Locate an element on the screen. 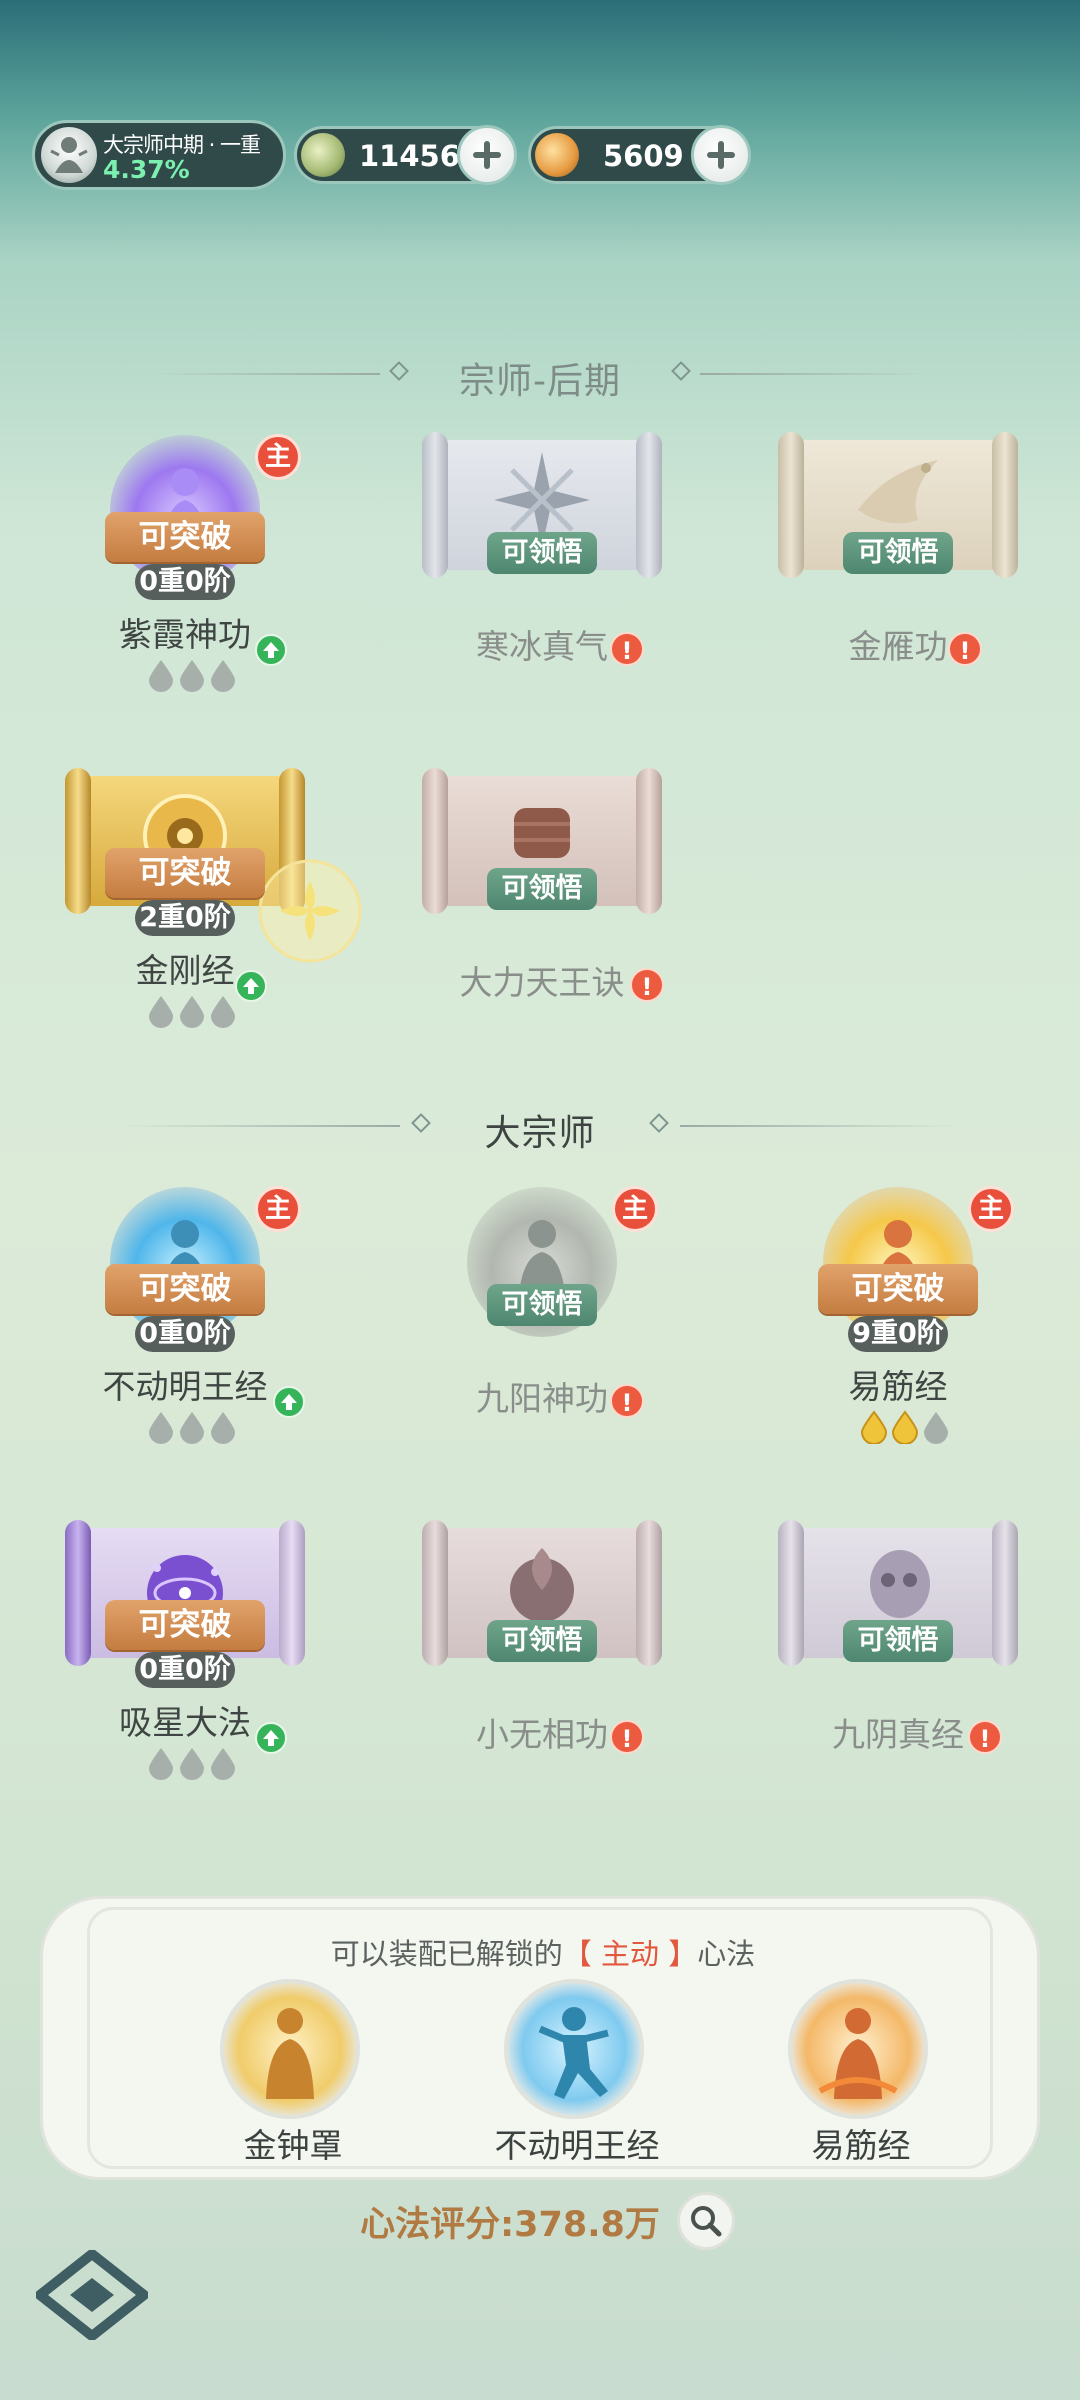 Image resolution: width=1080 pixels, height=2400 pixels. section-title: 宗师-后期 is located at coordinates (540, 381).